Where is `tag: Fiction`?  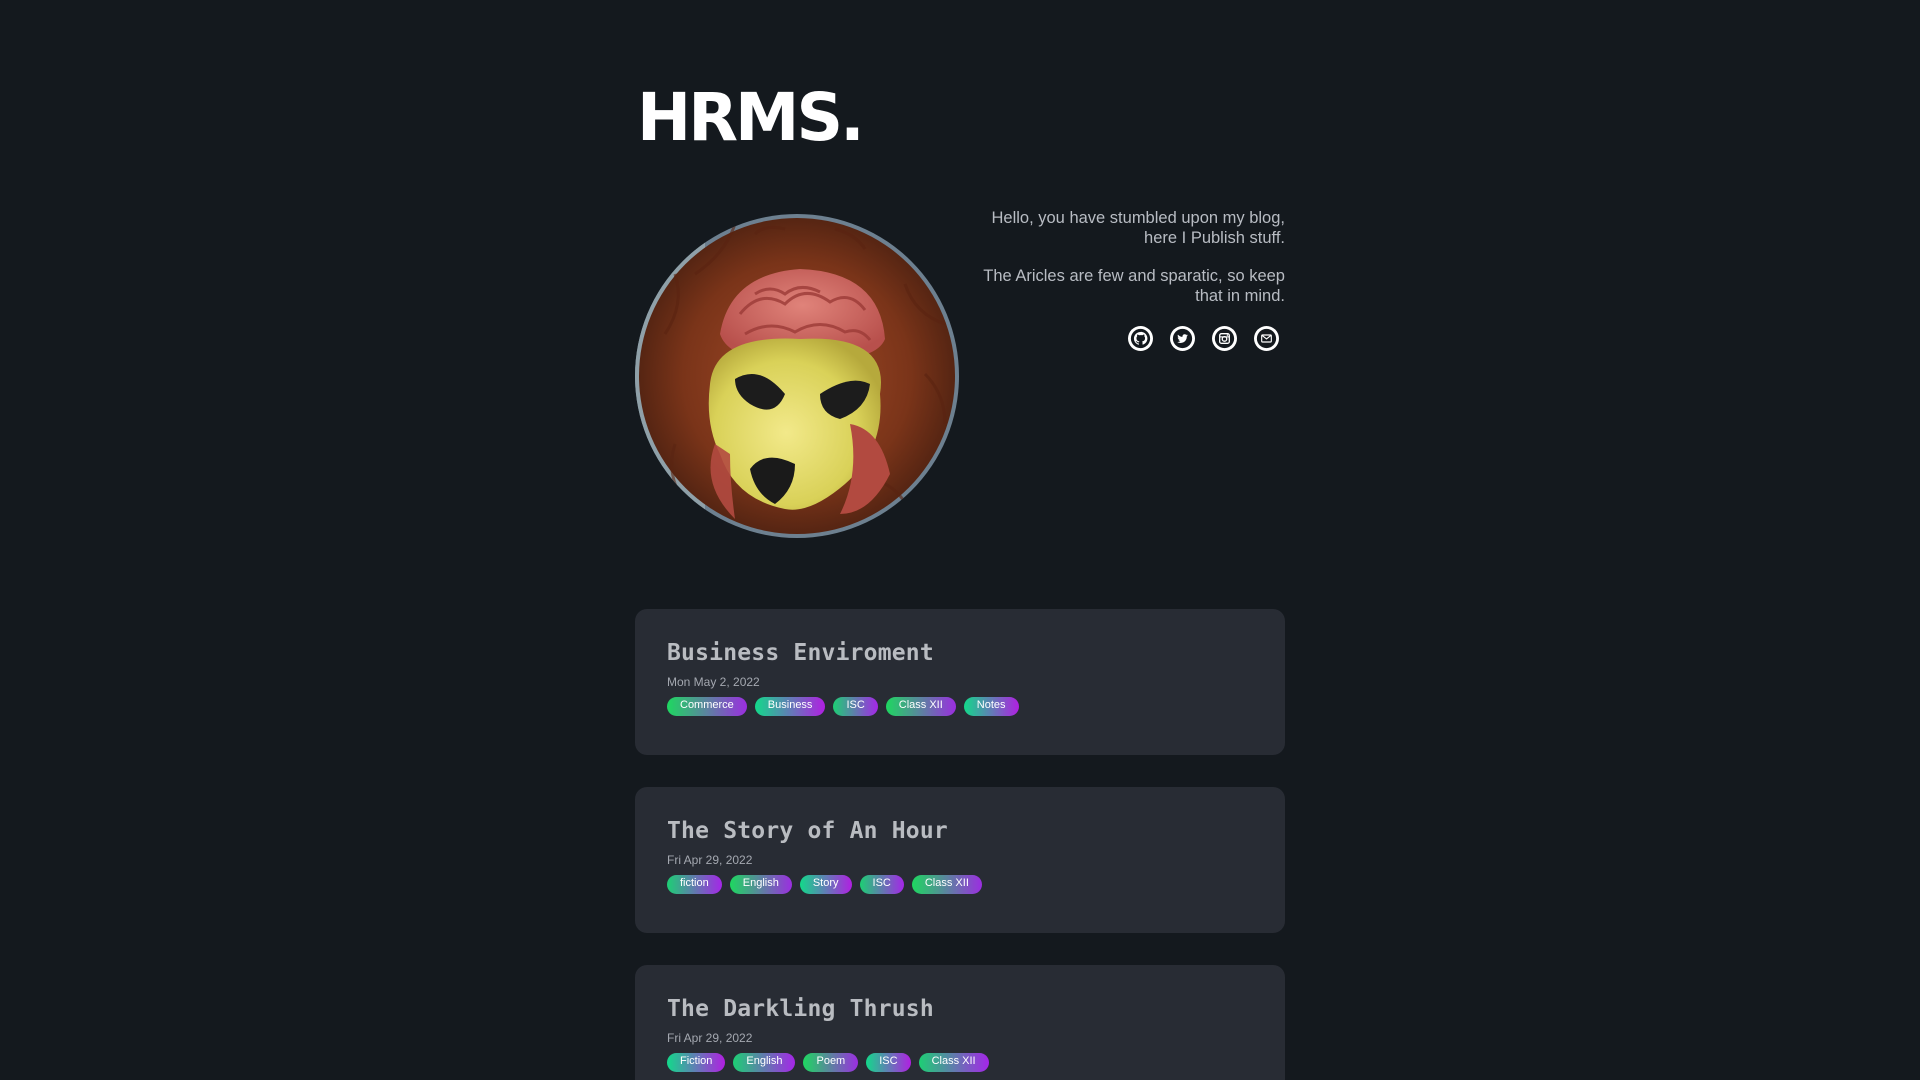 tag: Fiction is located at coordinates (696, 1062).